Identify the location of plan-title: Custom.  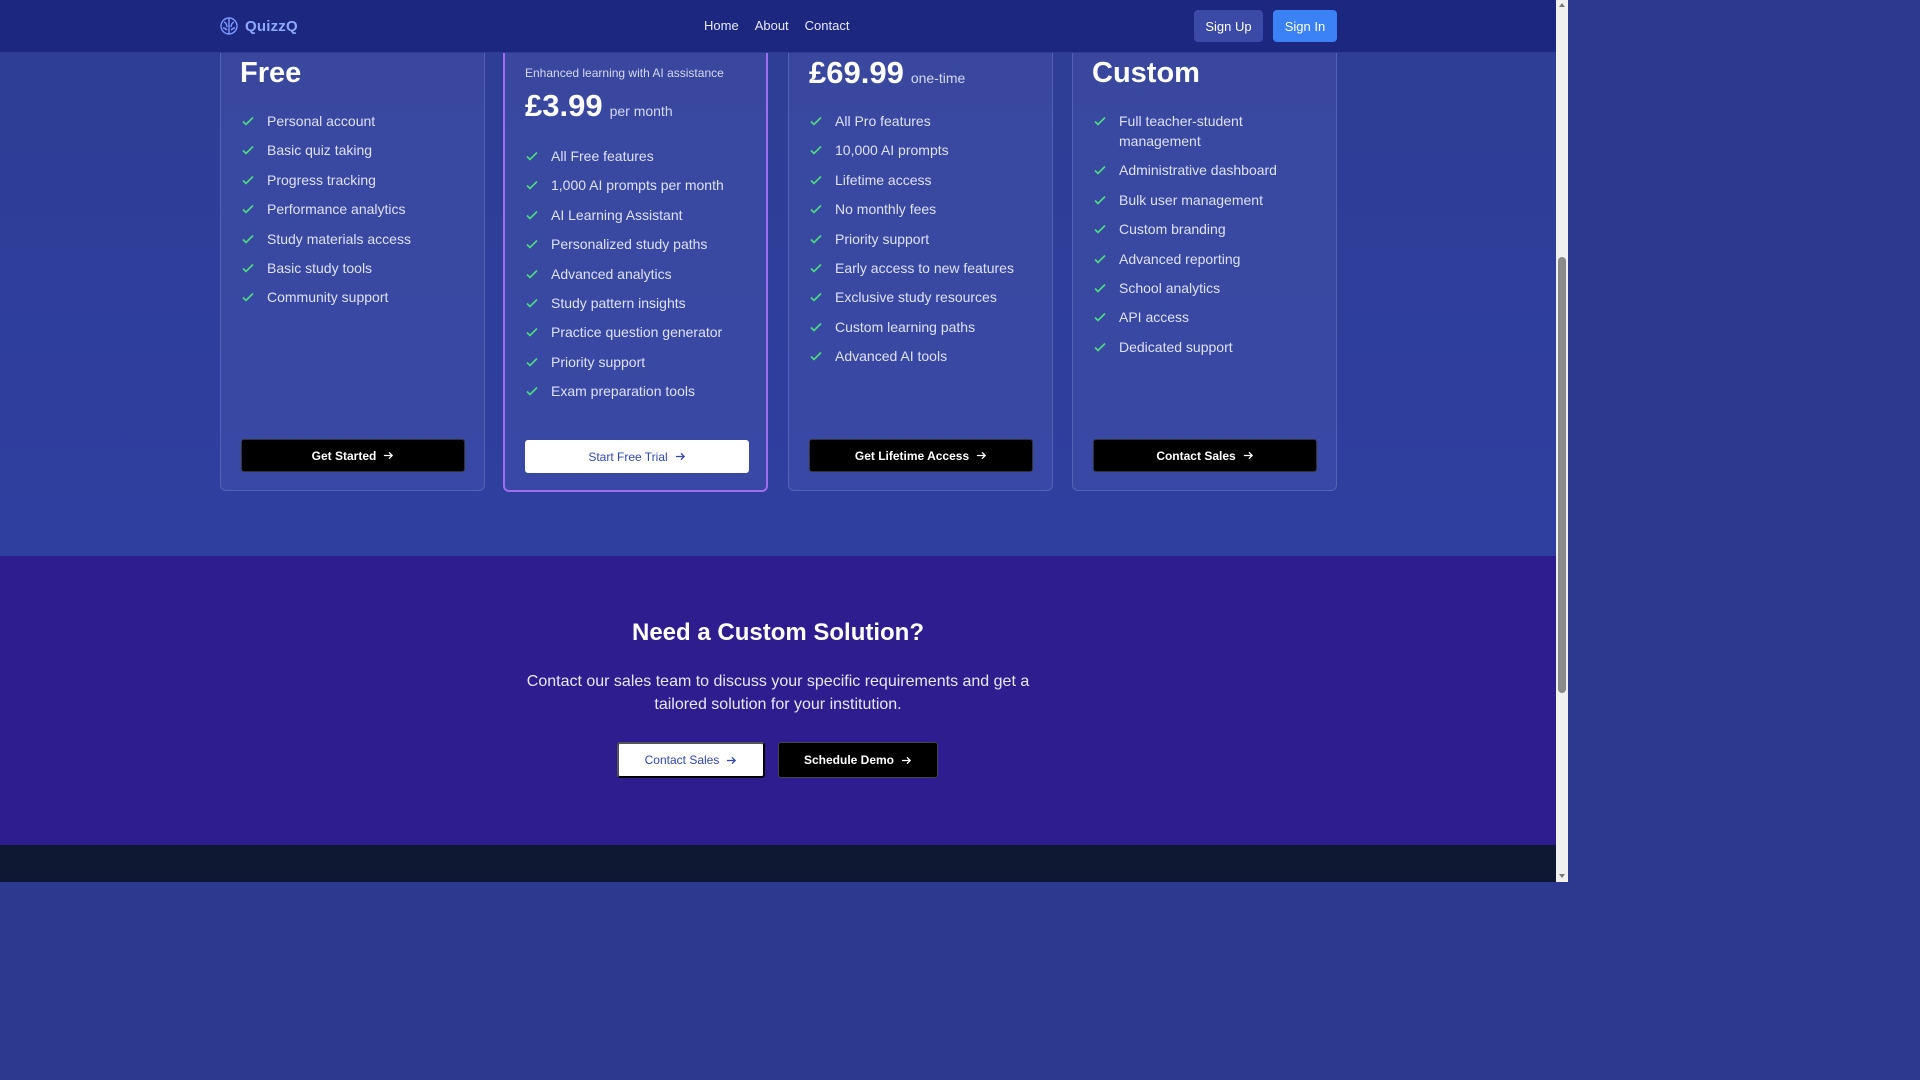
(1146, 73).